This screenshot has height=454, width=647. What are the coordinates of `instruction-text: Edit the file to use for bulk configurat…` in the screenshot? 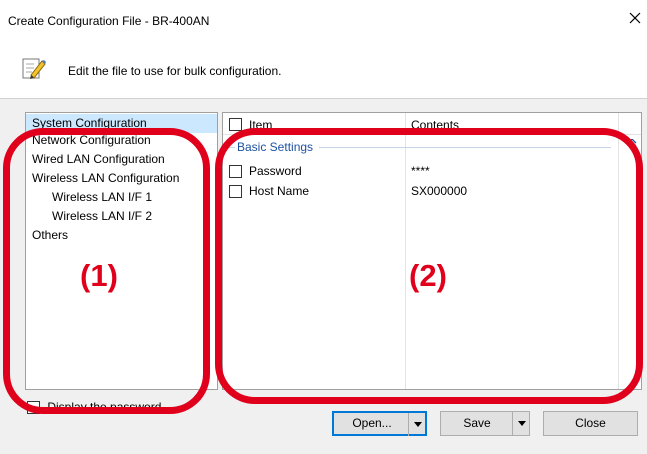 It's located at (175, 71).